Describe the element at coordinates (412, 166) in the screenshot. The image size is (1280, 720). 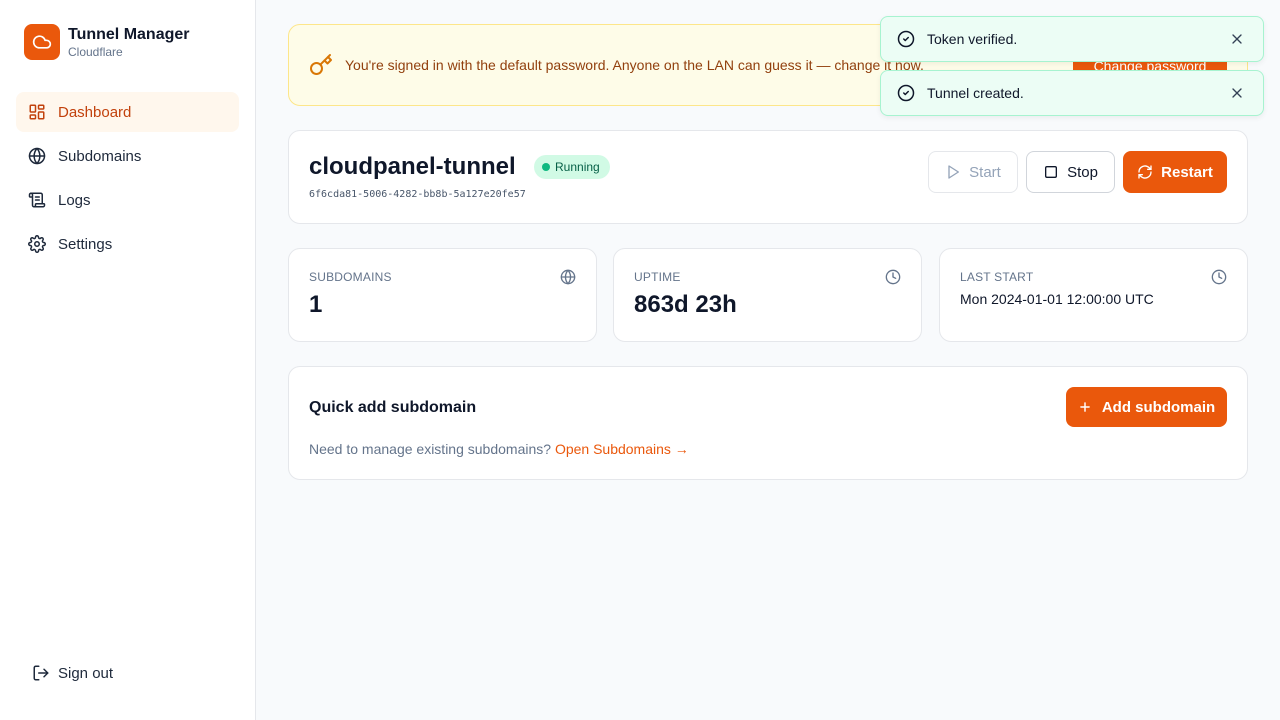
I see `tunnel-name: cloudpanel-tunnel` at that location.